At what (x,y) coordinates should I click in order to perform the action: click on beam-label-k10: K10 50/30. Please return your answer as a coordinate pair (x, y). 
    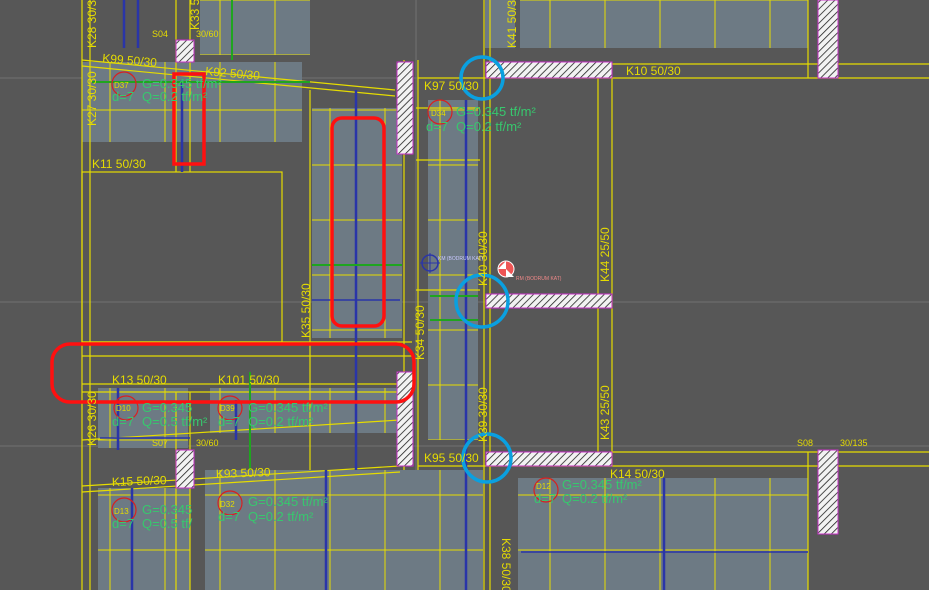
    Looking at the image, I should click on (653, 71).